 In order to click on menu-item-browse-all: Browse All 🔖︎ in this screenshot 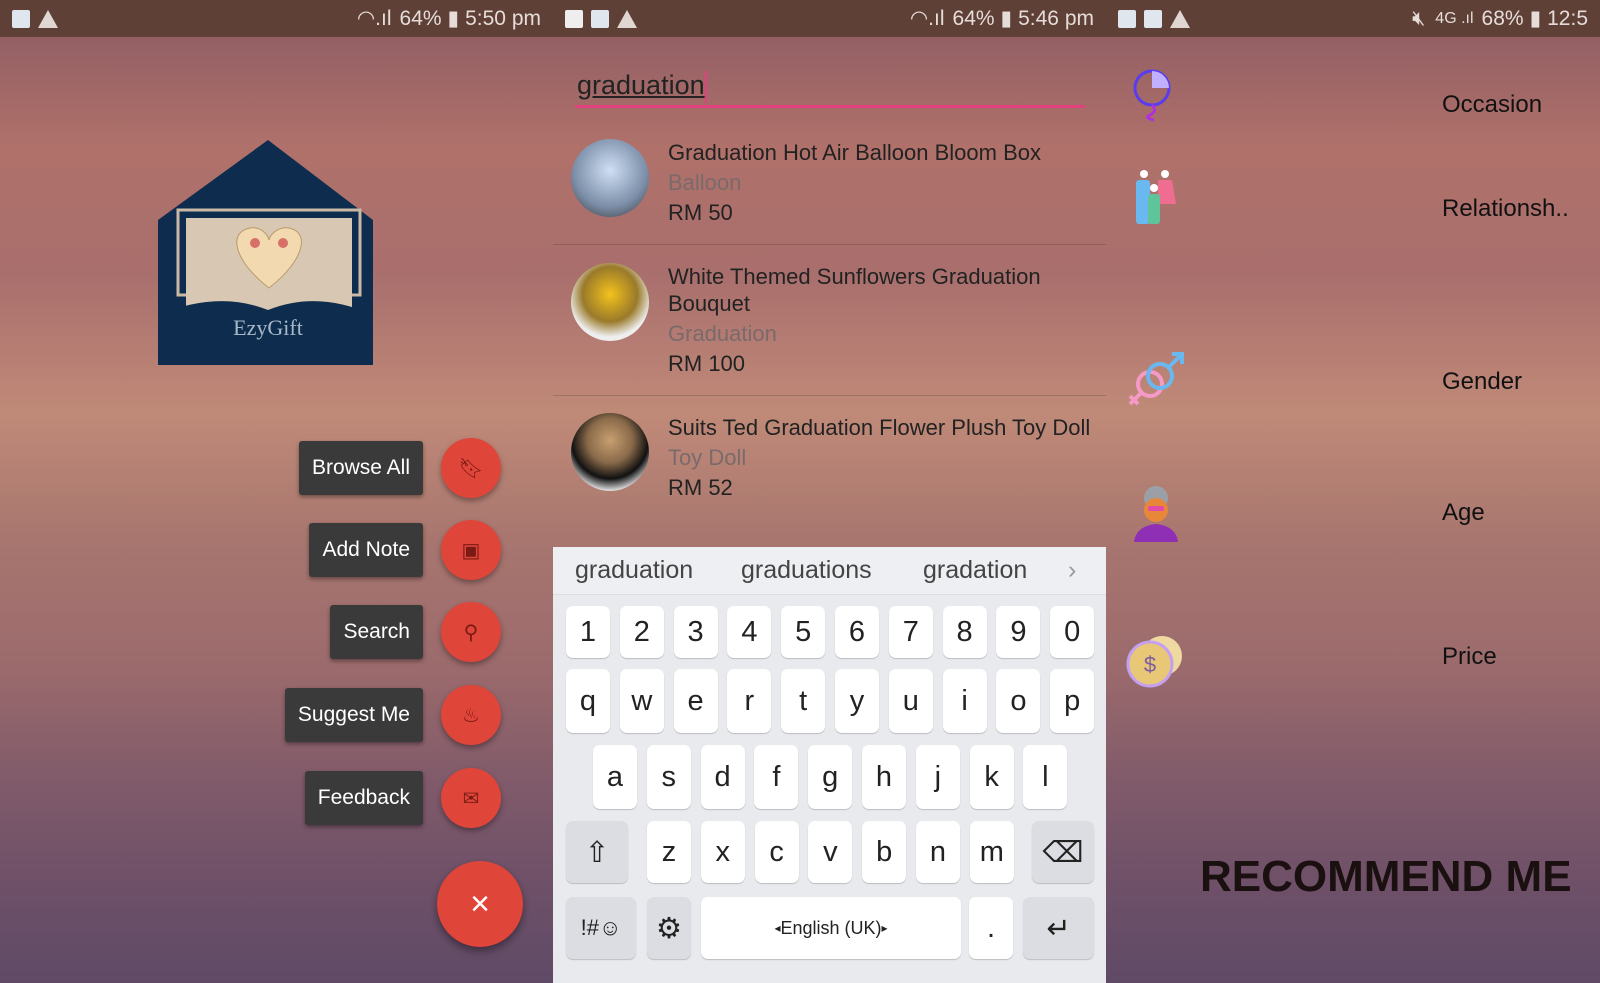, I will do `click(399, 468)`.